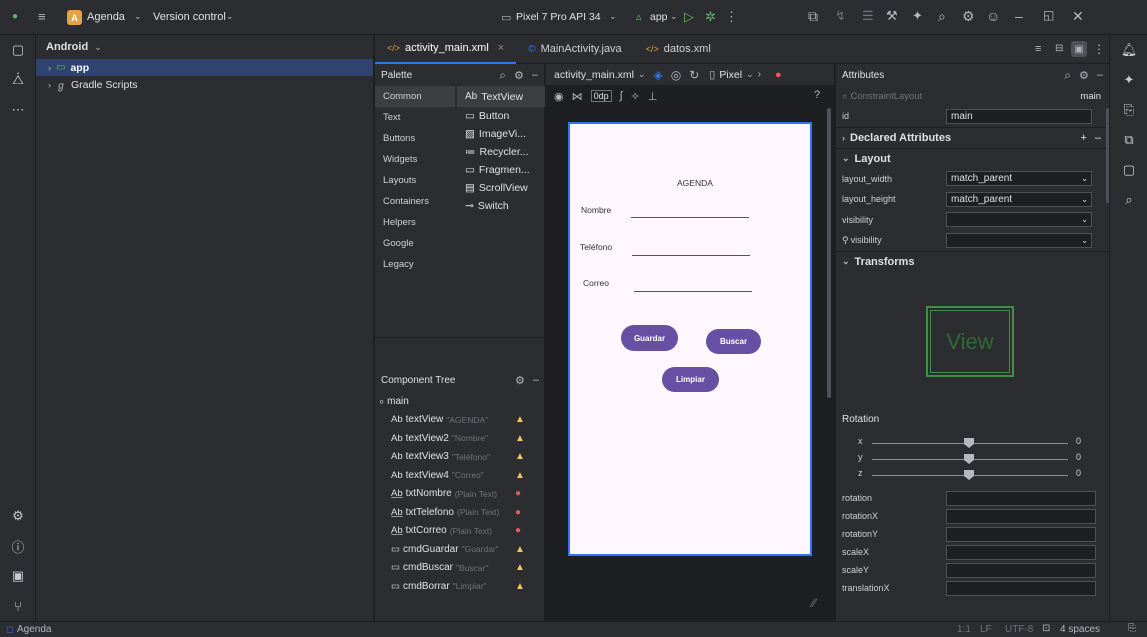 This screenshot has width=1147, height=637. What do you see at coordinates (415, 138) in the screenshot?
I see `palette-category: Buttons` at bounding box center [415, 138].